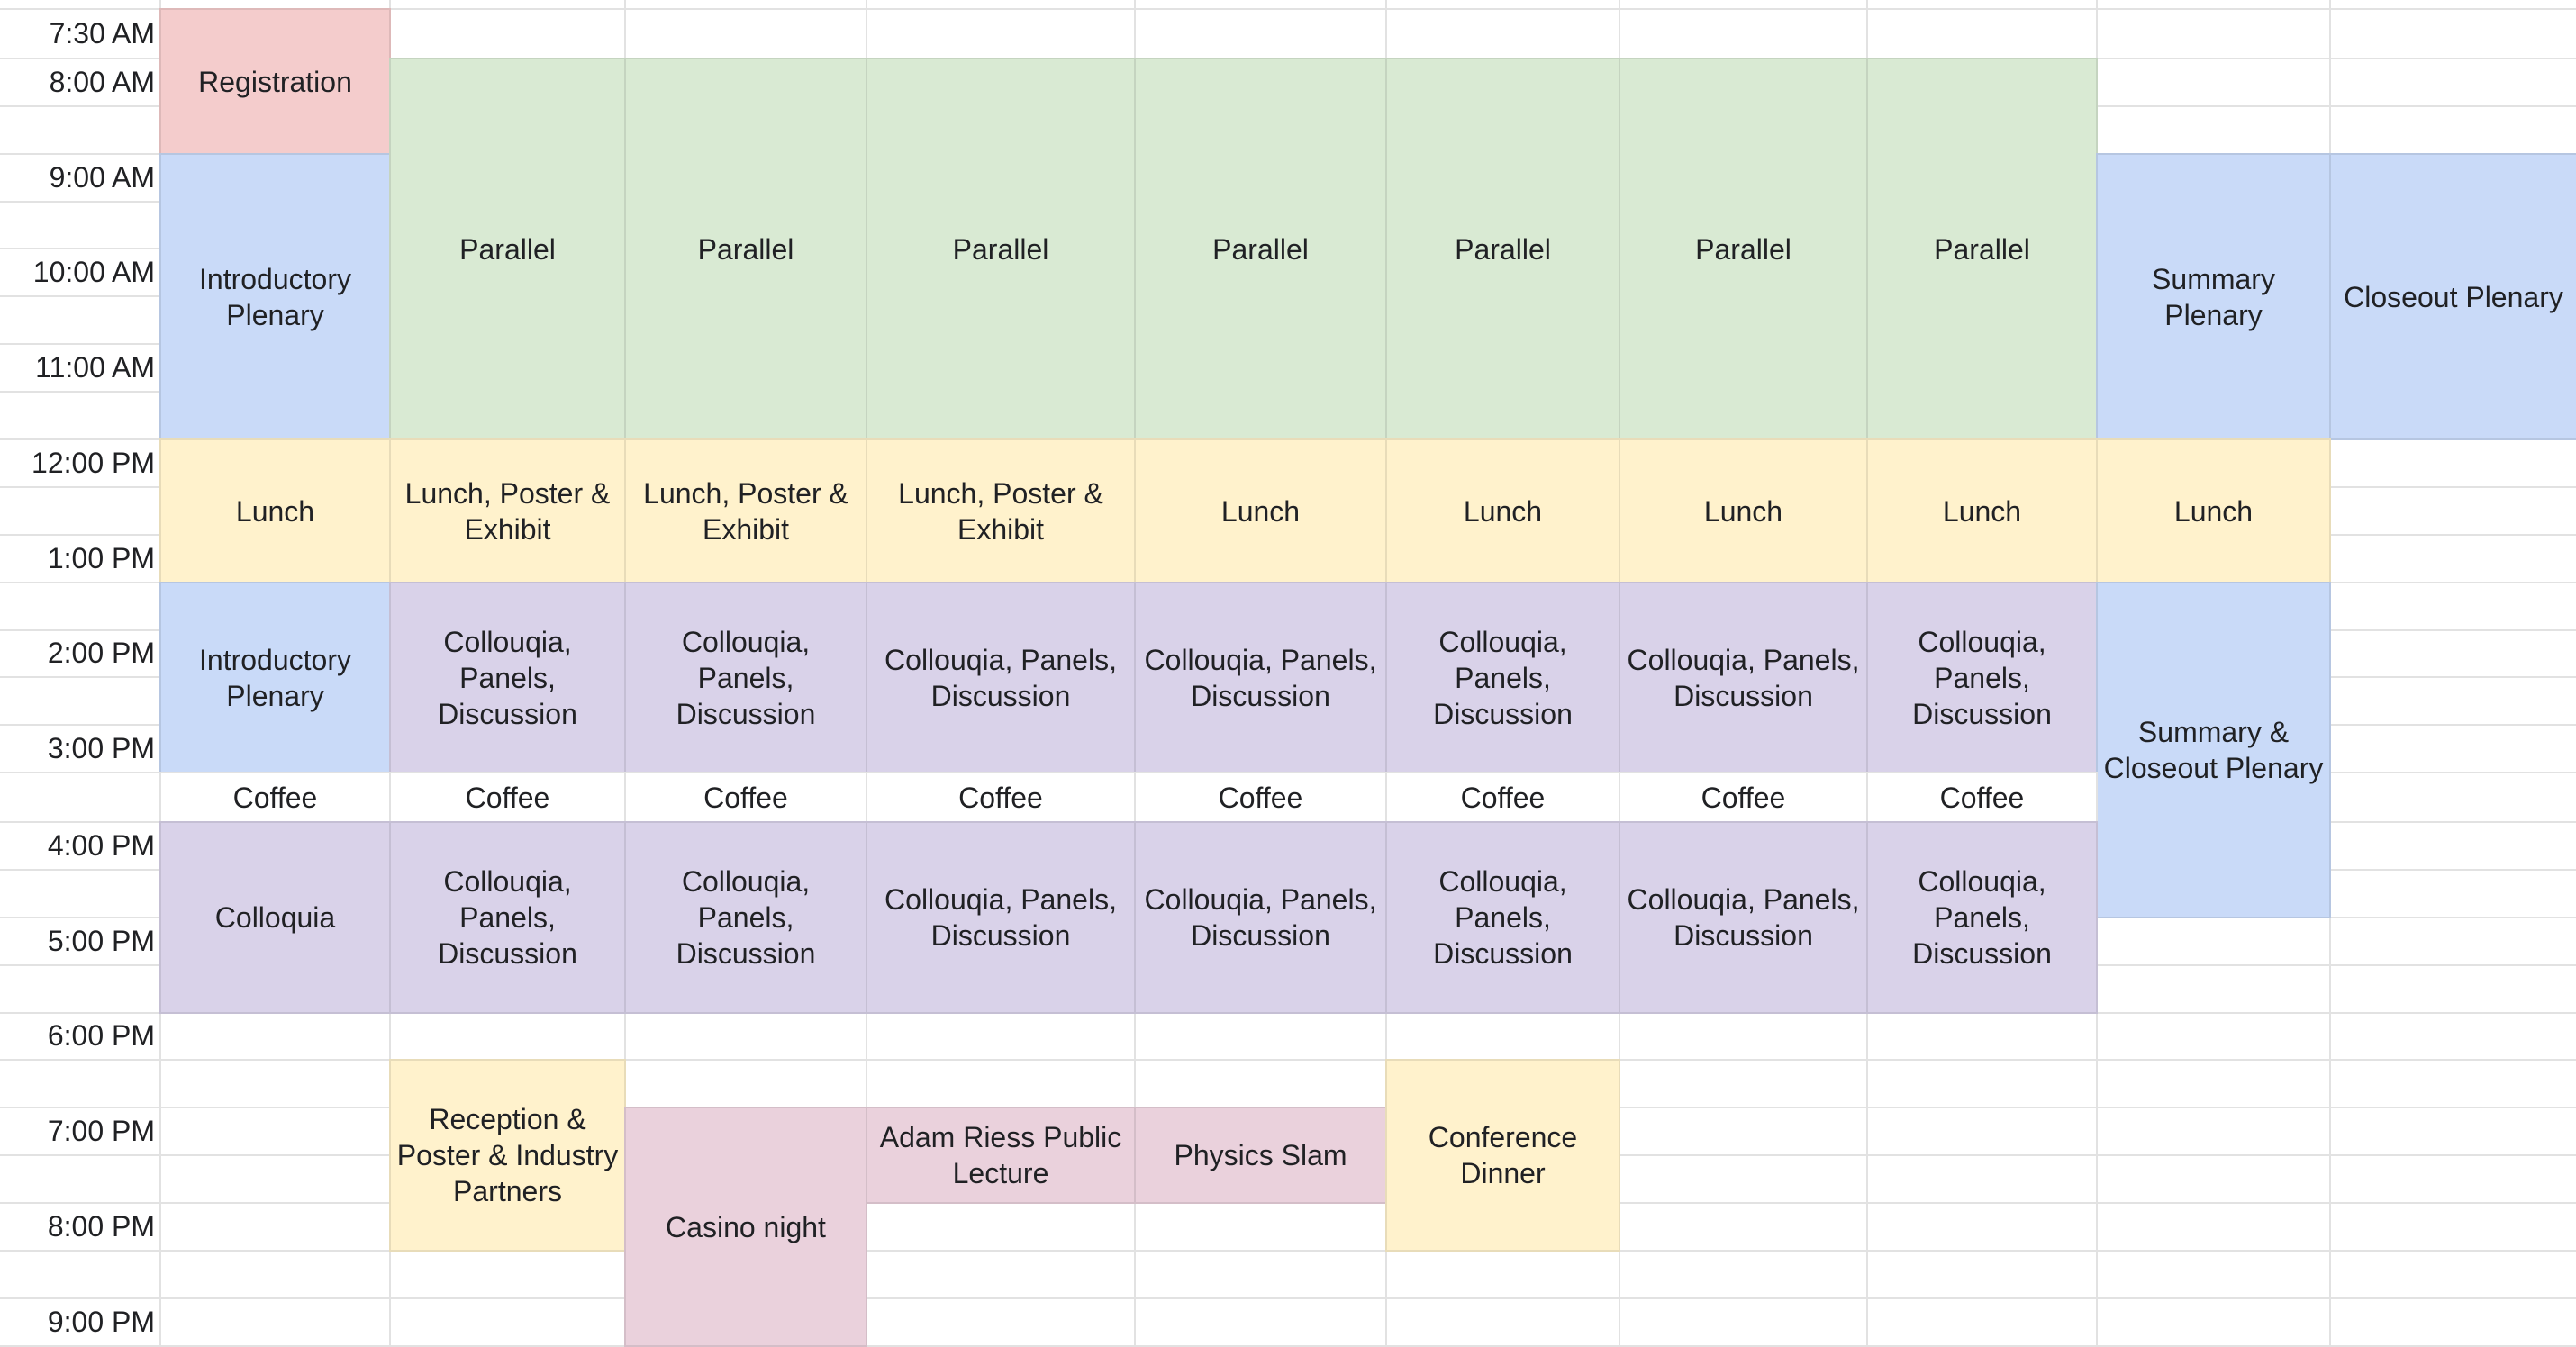 The height and width of the screenshot is (1347, 2576). Describe the element at coordinates (745, 511) in the screenshot. I see `lunch-poster-exhibit-block-3: Lunch, Poster & Exhibit` at that location.